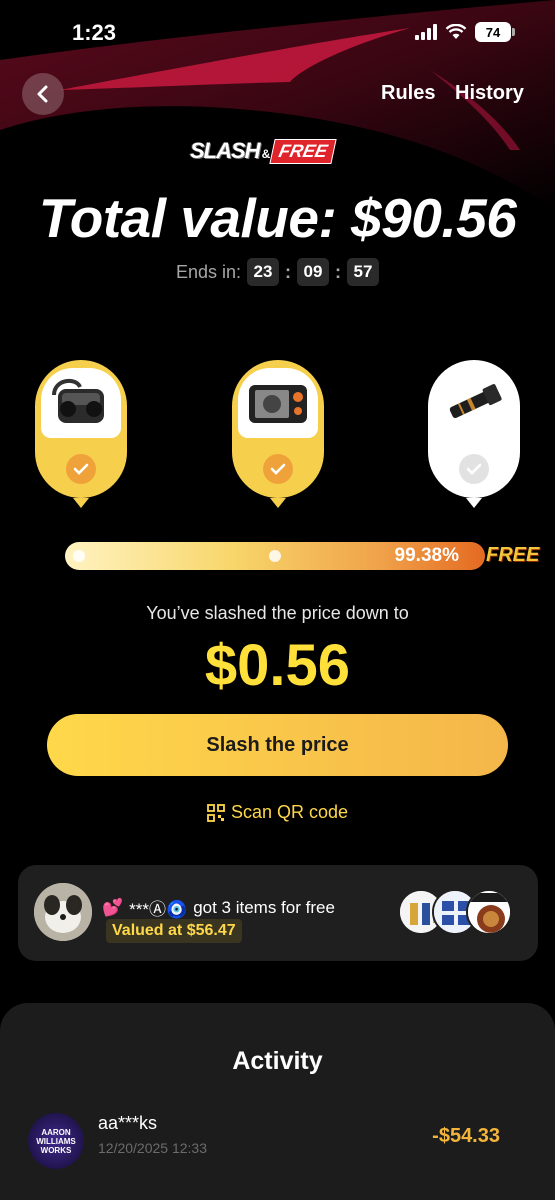  What do you see at coordinates (264, 907) in the screenshot?
I see `winner-text: got 3 items for free` at bounding box center [264, 907].